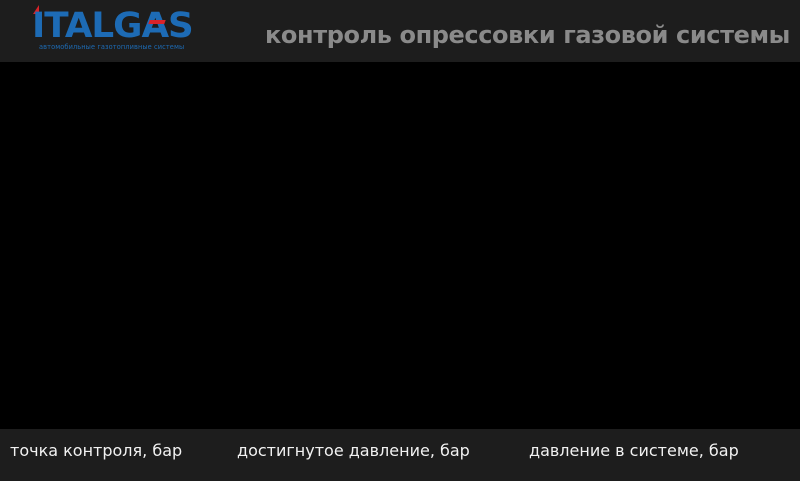 The image size is (800, 481). I want to click on system-pressure-label: давление в системе, бар, so click(634, 450).